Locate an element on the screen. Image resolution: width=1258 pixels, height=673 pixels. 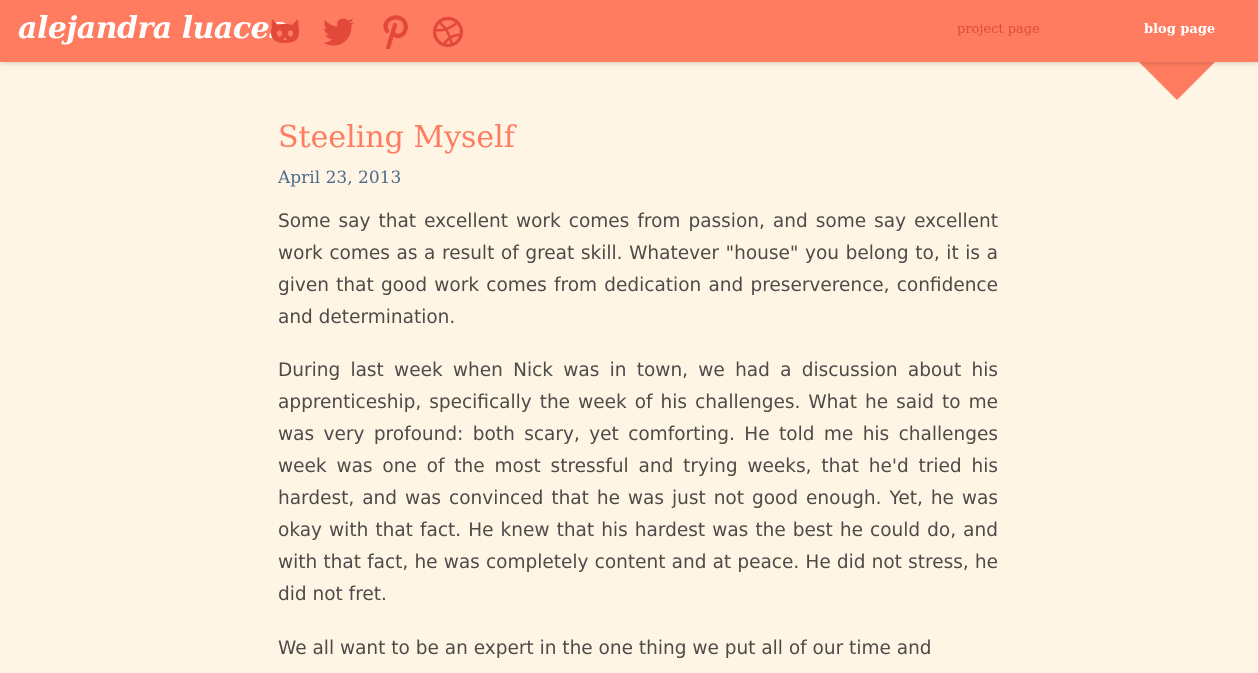
github-icon is located at coordinates (285, 32).